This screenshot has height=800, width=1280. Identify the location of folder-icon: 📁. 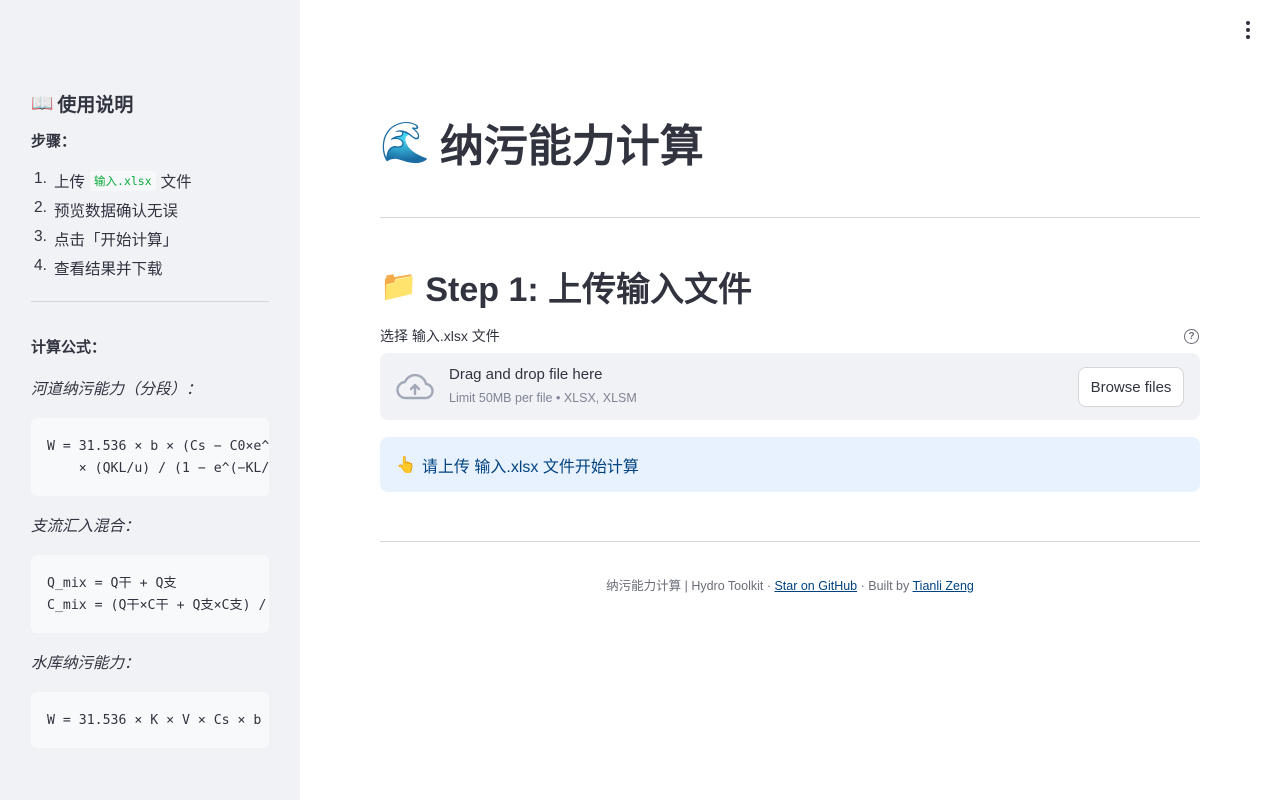
(399, 286).